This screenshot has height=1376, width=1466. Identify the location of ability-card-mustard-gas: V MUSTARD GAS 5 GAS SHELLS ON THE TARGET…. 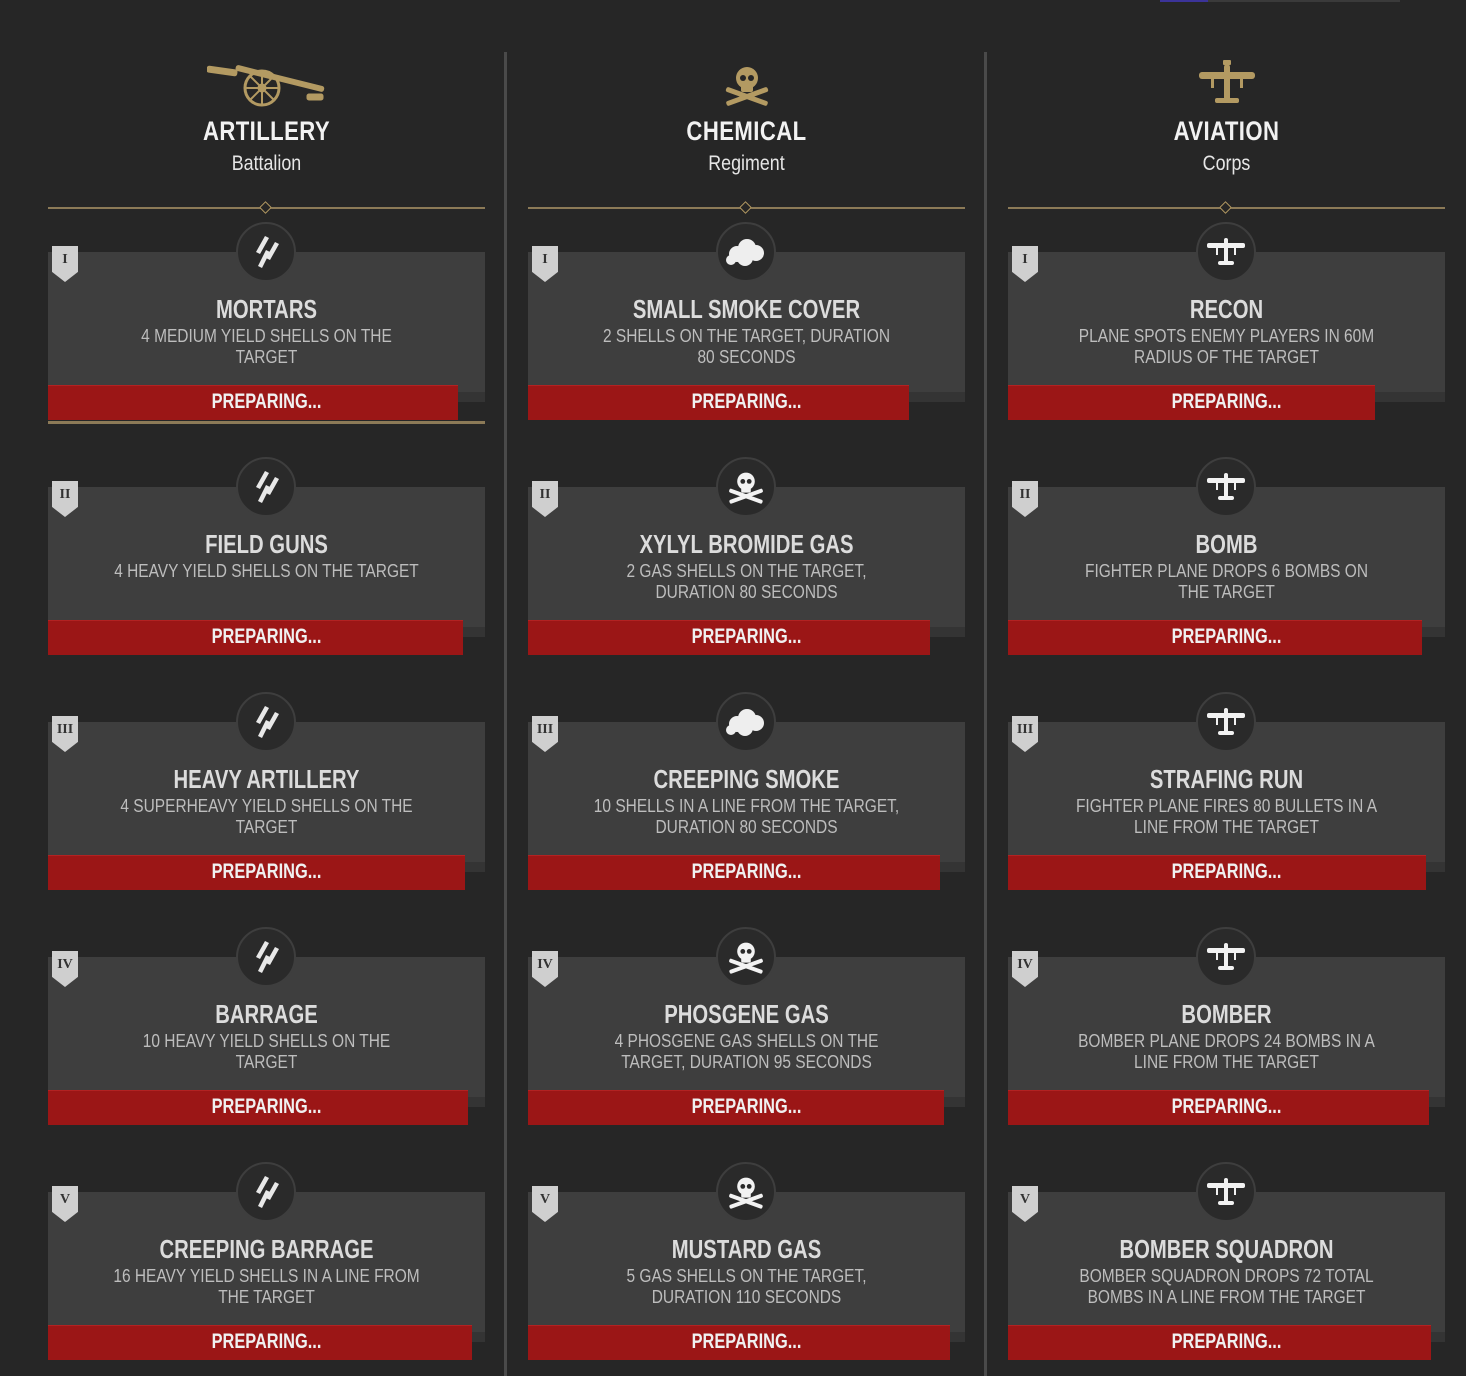
(746, 1261).